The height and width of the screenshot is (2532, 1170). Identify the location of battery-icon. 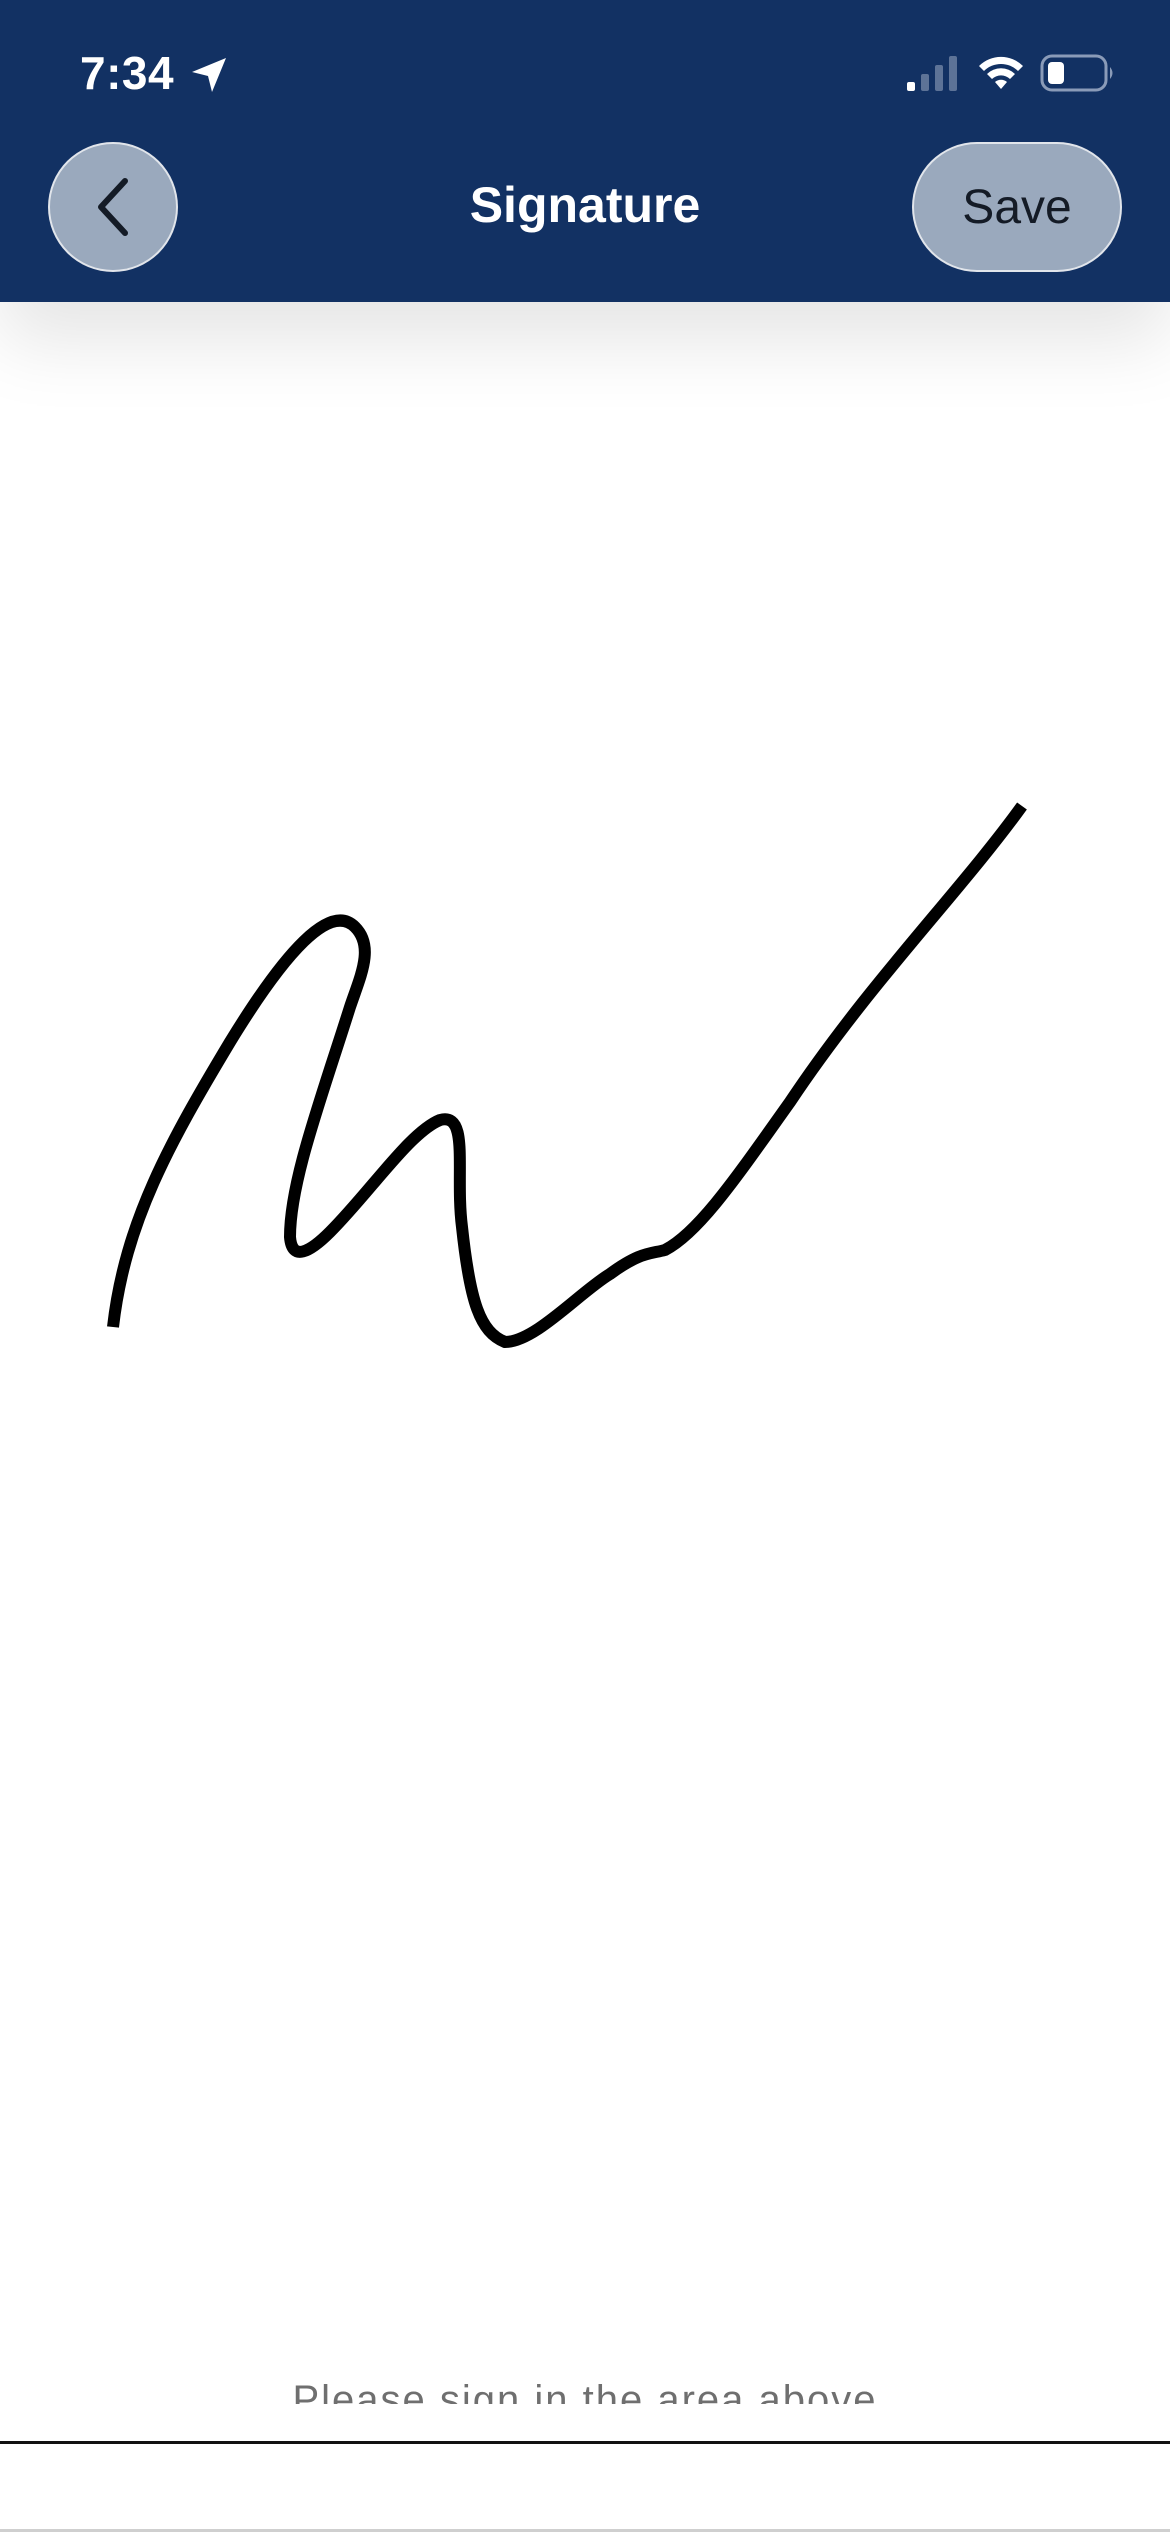
(1076, 73).